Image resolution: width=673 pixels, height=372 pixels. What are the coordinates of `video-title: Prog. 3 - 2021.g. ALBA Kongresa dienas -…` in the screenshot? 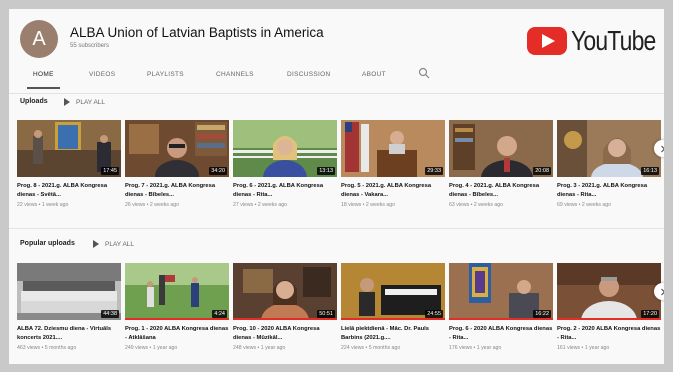 It's located at (609, 191).